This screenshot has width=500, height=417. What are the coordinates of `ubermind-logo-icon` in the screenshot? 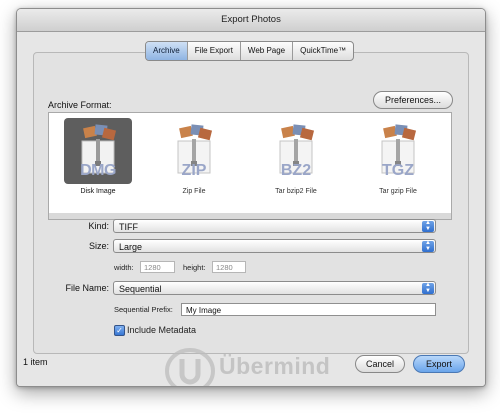 It's located at (190, 367).